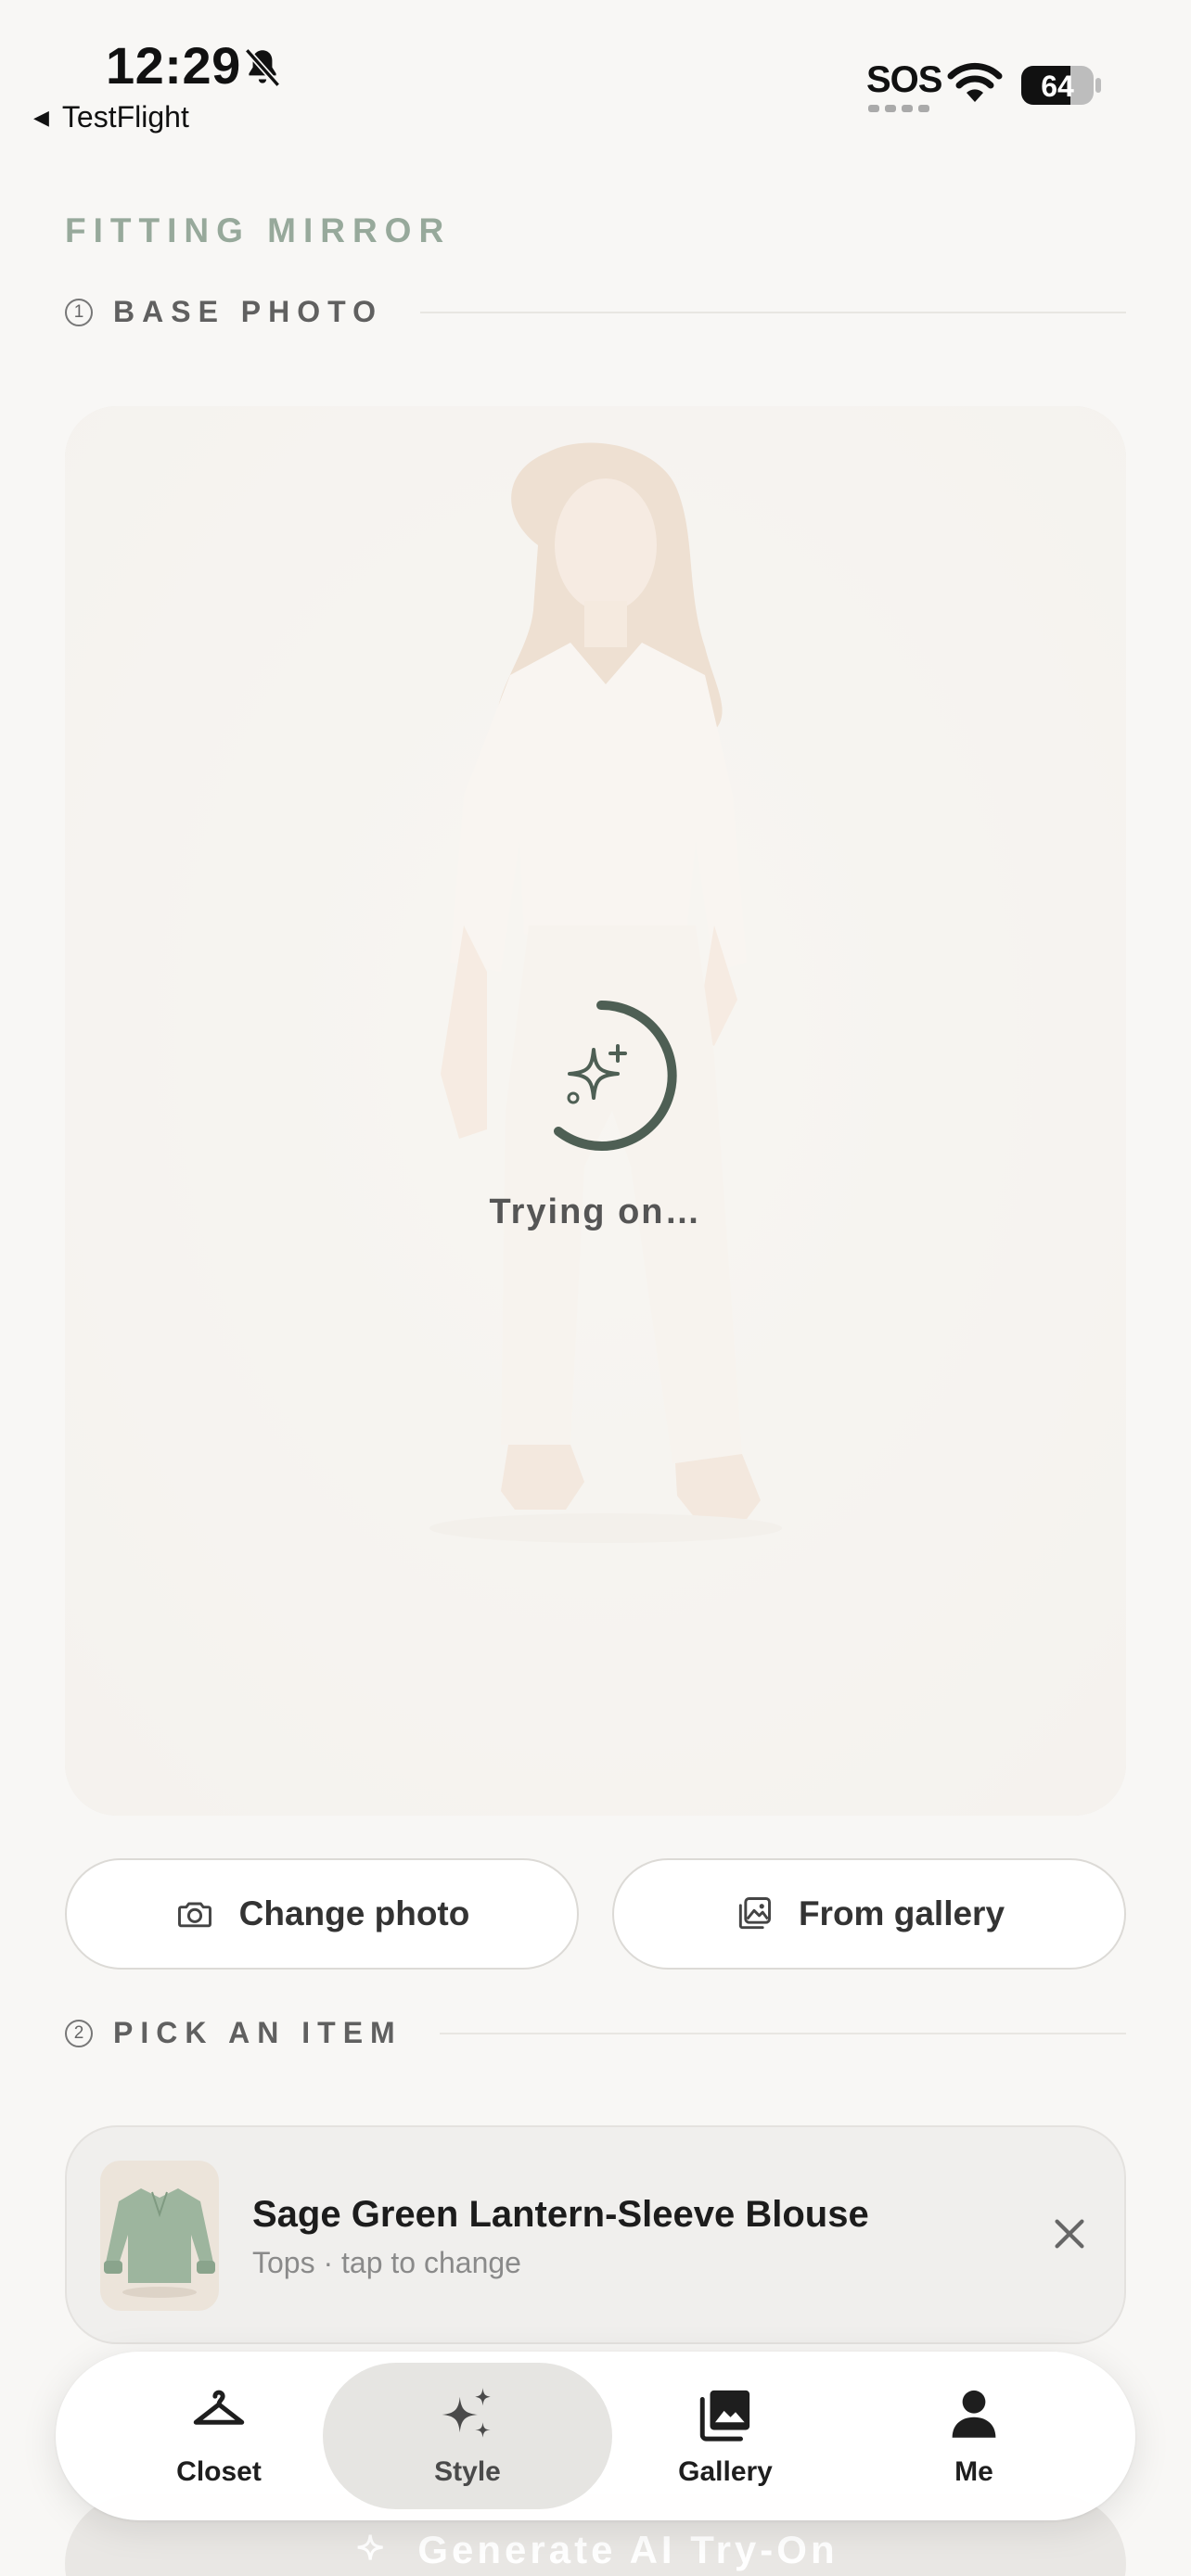 The image size is (1191, 2576). I want to click on battery-icon: 64, so click(1061, 85).